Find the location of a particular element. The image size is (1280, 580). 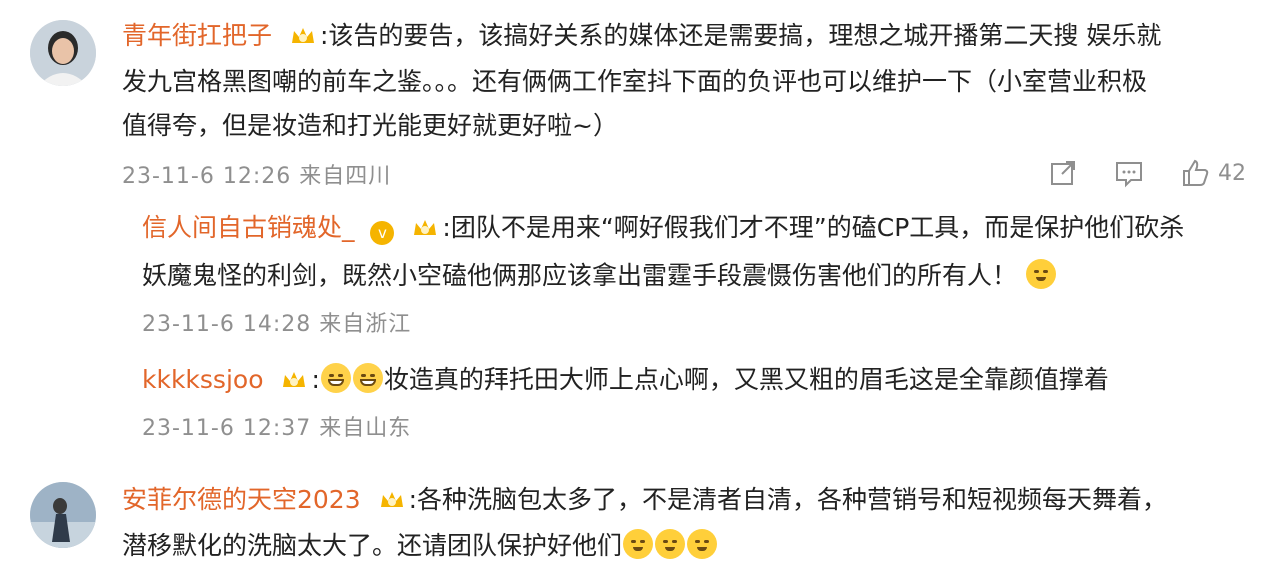

like-button is located at coordinates (1195, 173).